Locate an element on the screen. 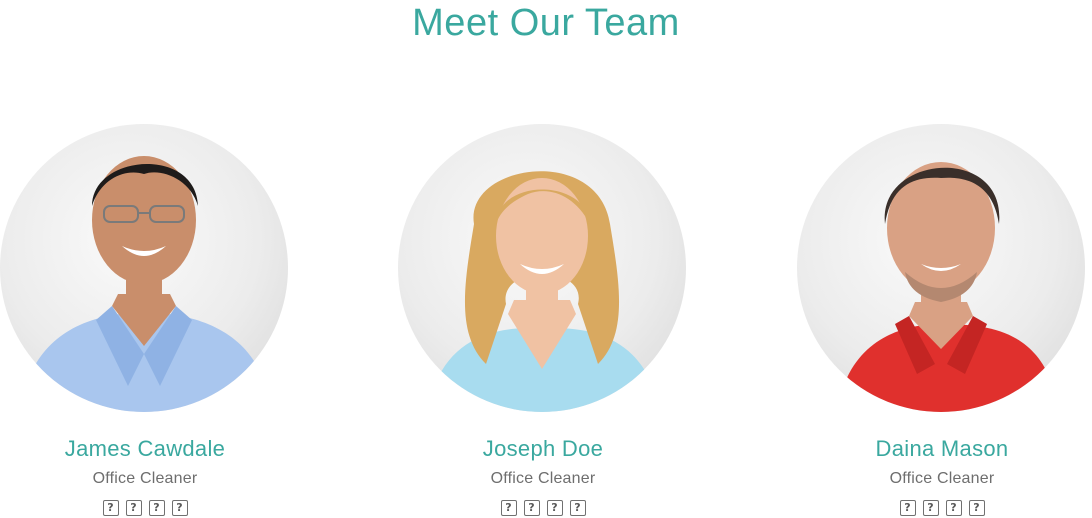 The width and height of the screenshot is (1092, 518). member-name: James Cawdale is located at coordinates (145, 448).